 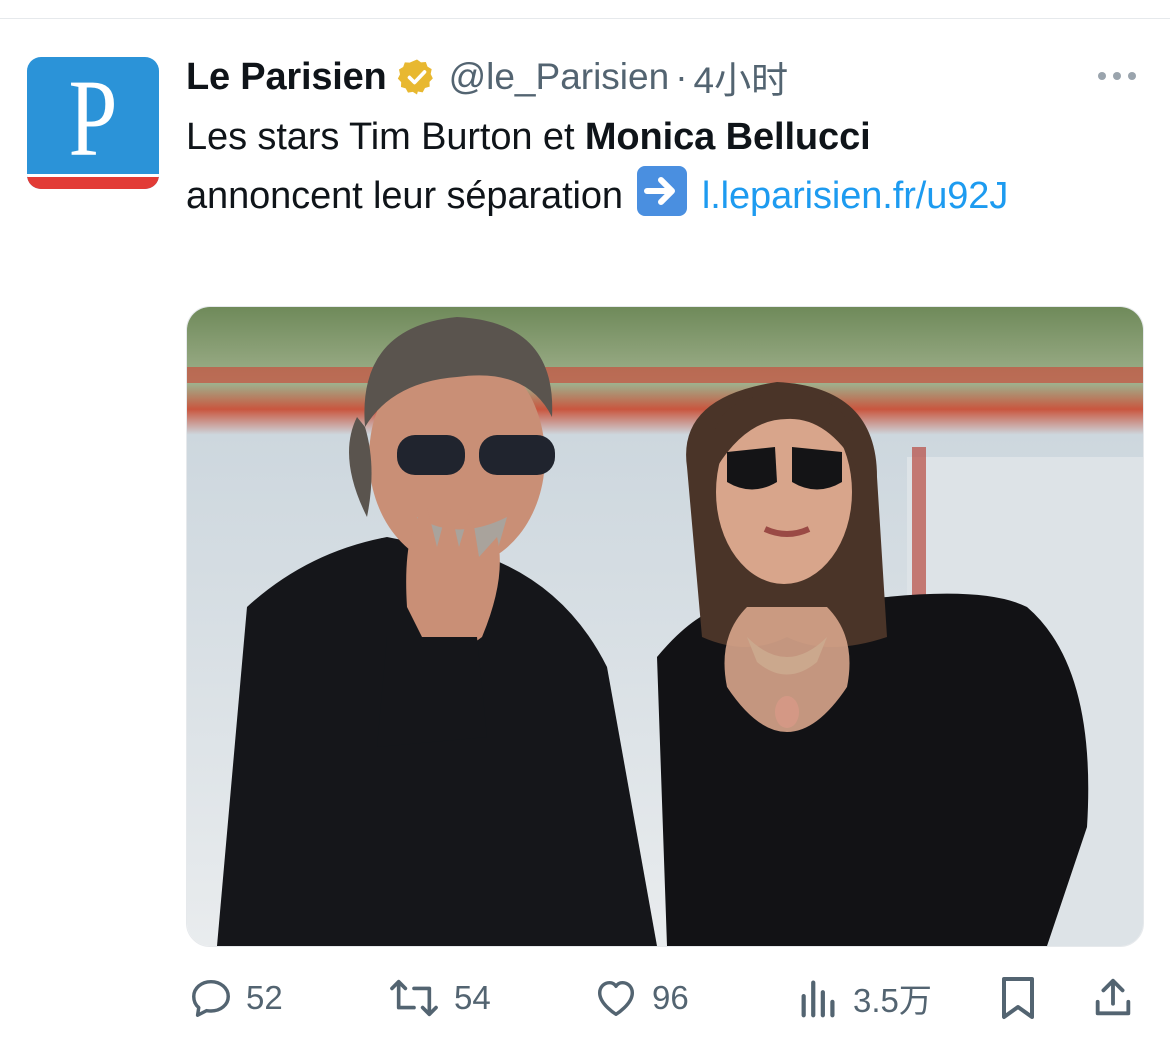 I want to click on reply-icon, so click(x=211, y=998).